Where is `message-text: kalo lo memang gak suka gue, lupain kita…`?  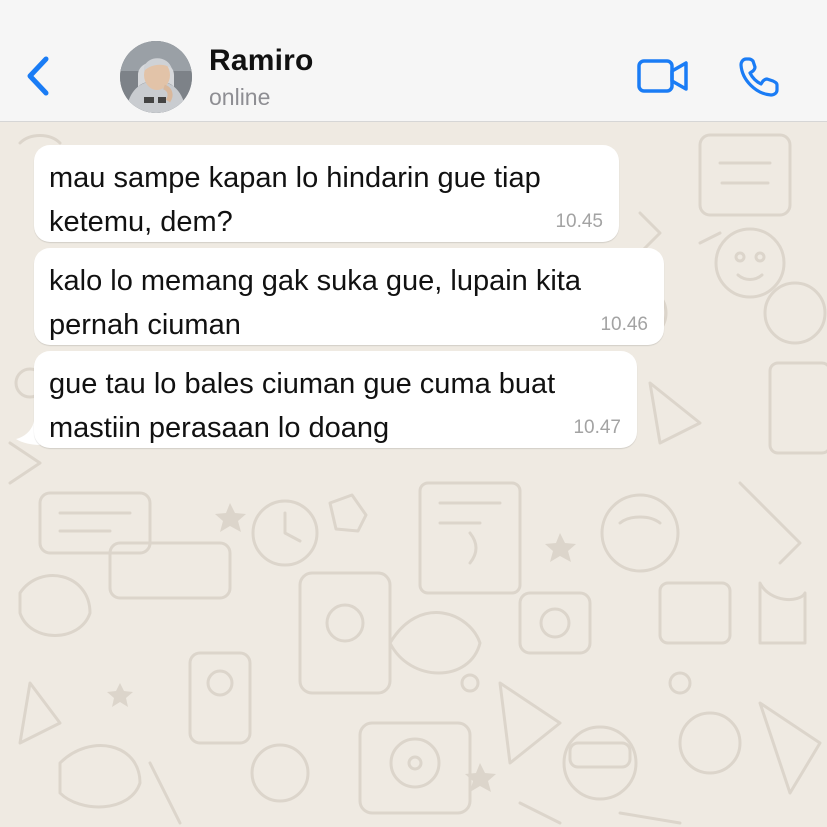 message-text: kalo lo memang gak suka gue, lupain kita… is located at coordinates (315, 303).